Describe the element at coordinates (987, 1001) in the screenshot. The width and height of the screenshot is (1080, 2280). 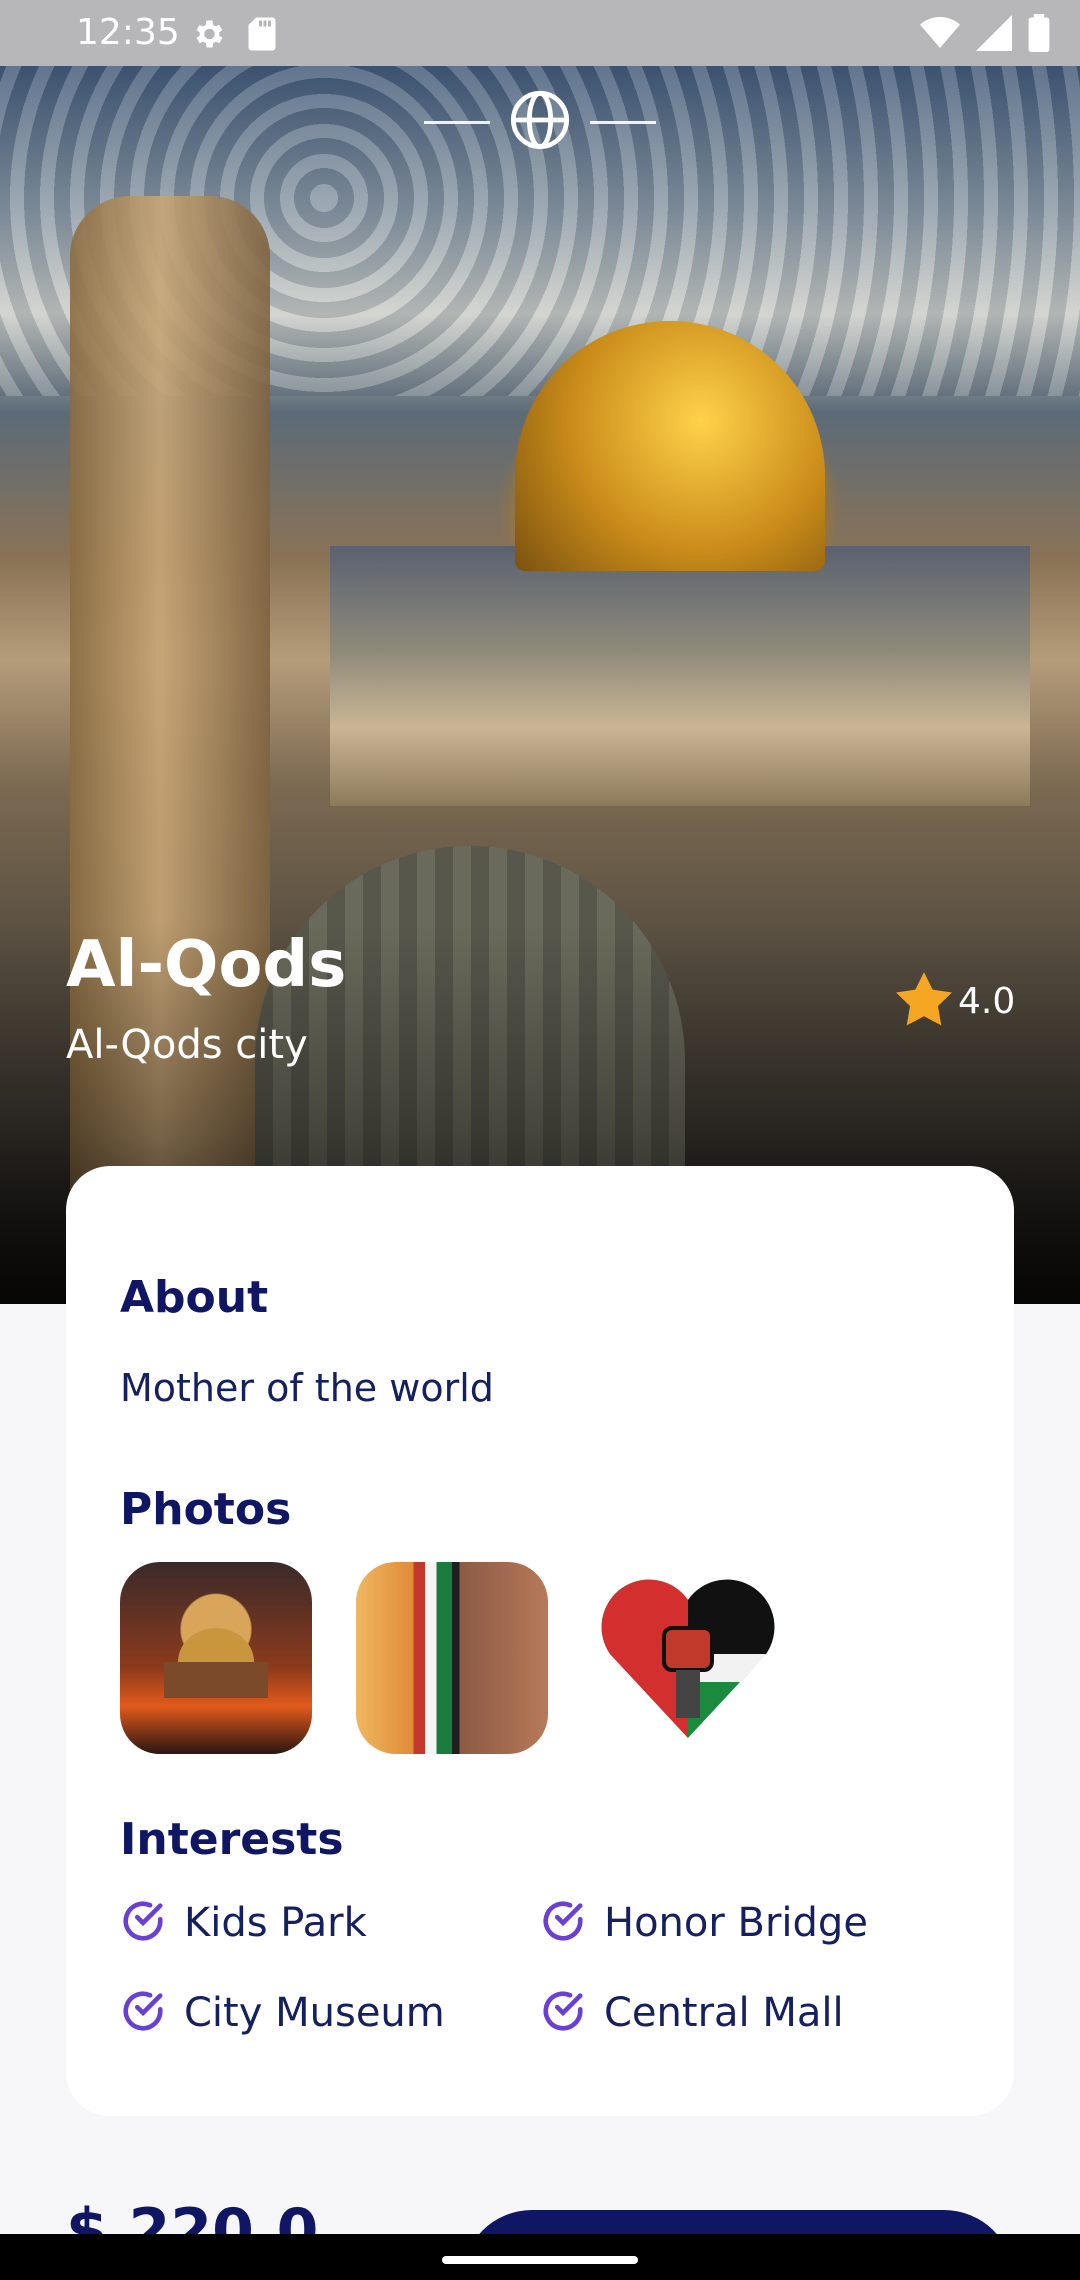
I see `rating-value: 4.0` at that location.